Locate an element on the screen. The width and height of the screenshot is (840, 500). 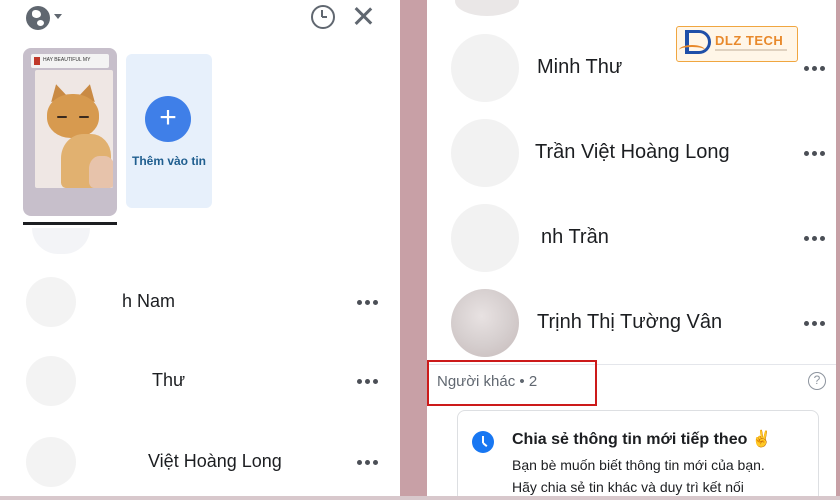
dlz-tech-logo: DLZ TECH is located at coordinates (737, 44).